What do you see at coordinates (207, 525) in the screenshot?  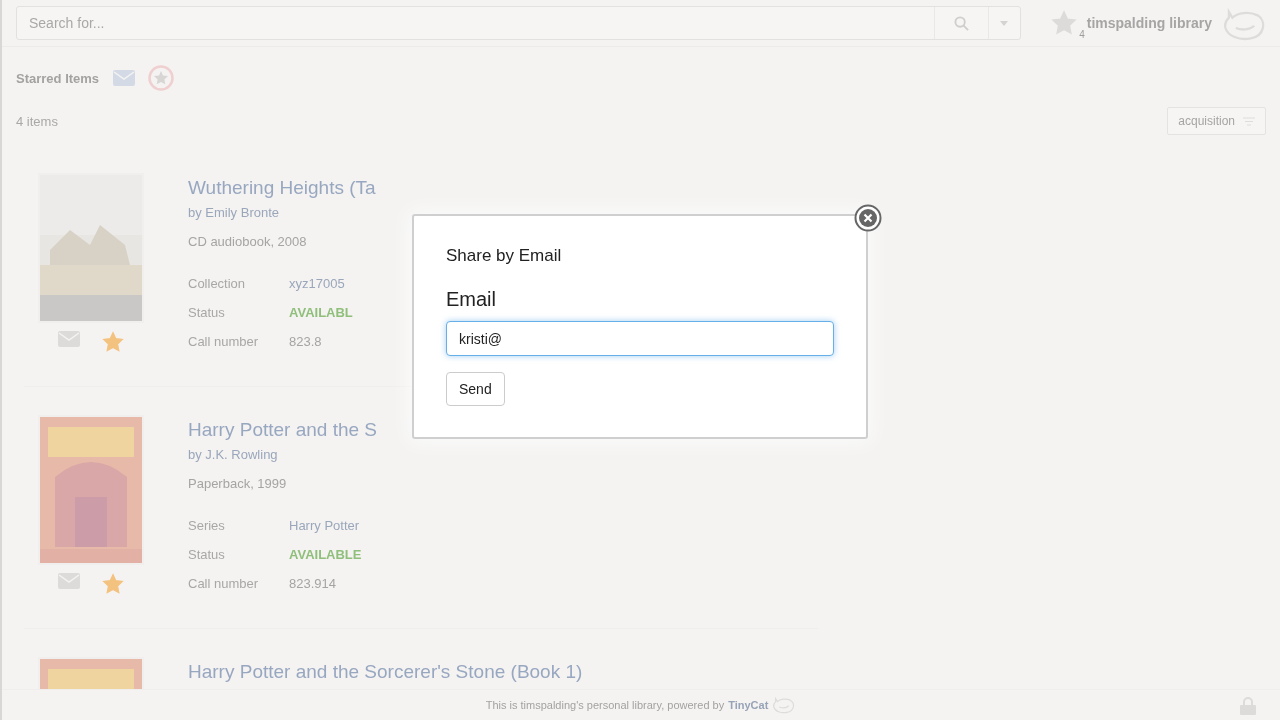 I see `field-label: Series` at bounding box center [207, 525].